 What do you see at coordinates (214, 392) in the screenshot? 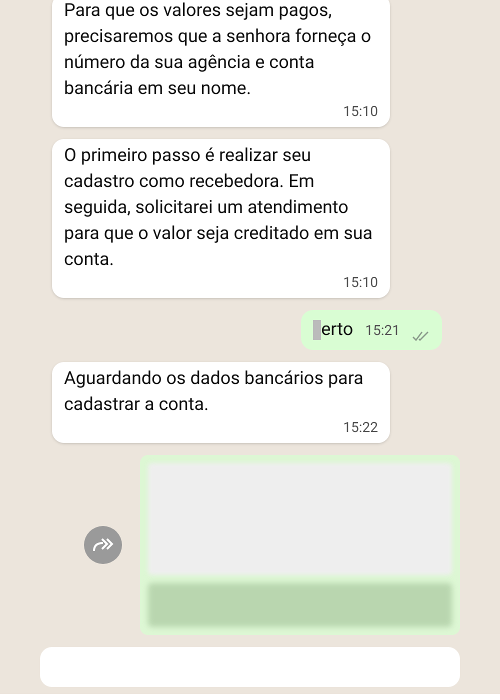
I see `message-text: Aguardando os dados bancários para cadastrar a conta.` at bounding box center [214, 392].